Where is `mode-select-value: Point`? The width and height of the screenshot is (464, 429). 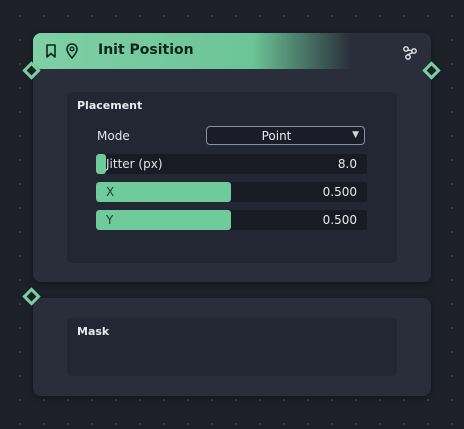
mode-select-value: Point is located at coordinates (276, 136).